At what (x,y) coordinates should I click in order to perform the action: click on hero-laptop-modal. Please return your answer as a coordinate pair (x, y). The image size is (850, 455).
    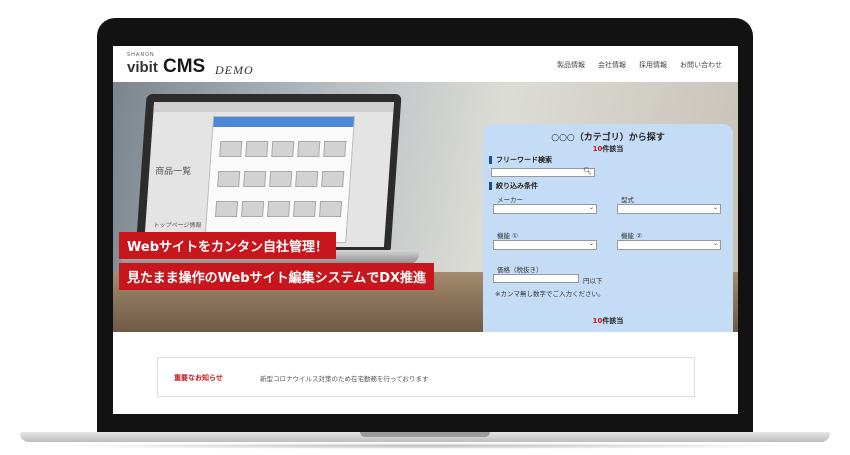
    Looking at the image, I should click on (280, 179).